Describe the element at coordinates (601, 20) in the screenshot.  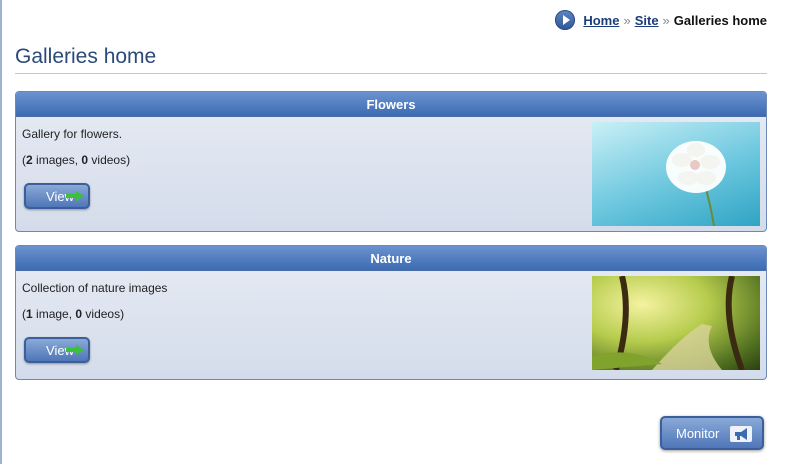
I see `breadcrumb-home-link: Home` at that location.